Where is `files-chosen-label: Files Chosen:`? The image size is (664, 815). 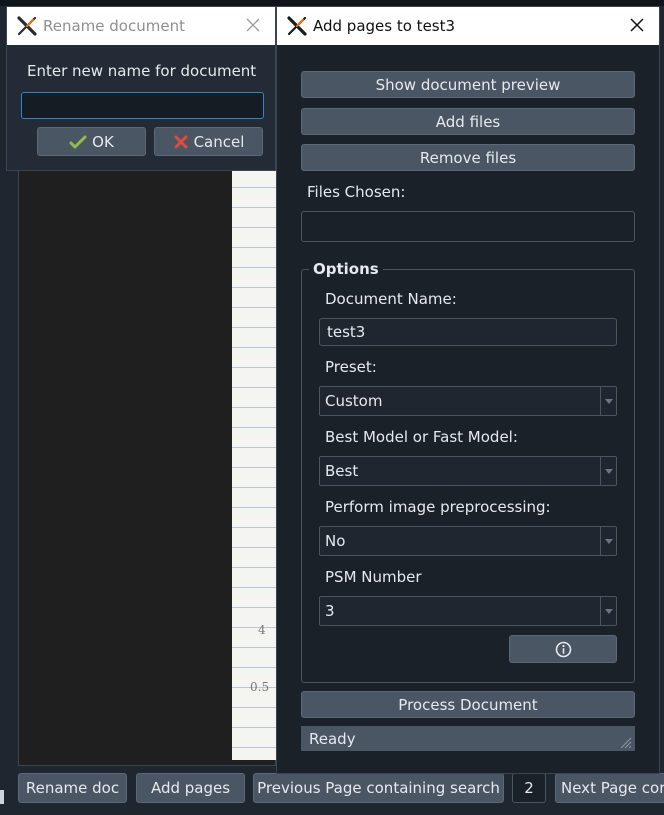
files-chosen-label: Files Chosen: is located at coordinates (356, 192).